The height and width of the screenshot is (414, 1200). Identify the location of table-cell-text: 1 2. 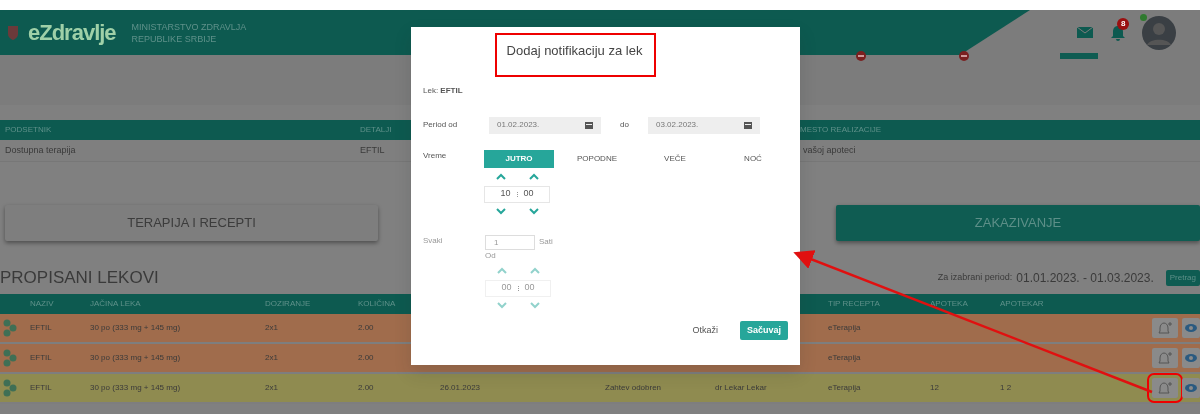
(1006, 388).